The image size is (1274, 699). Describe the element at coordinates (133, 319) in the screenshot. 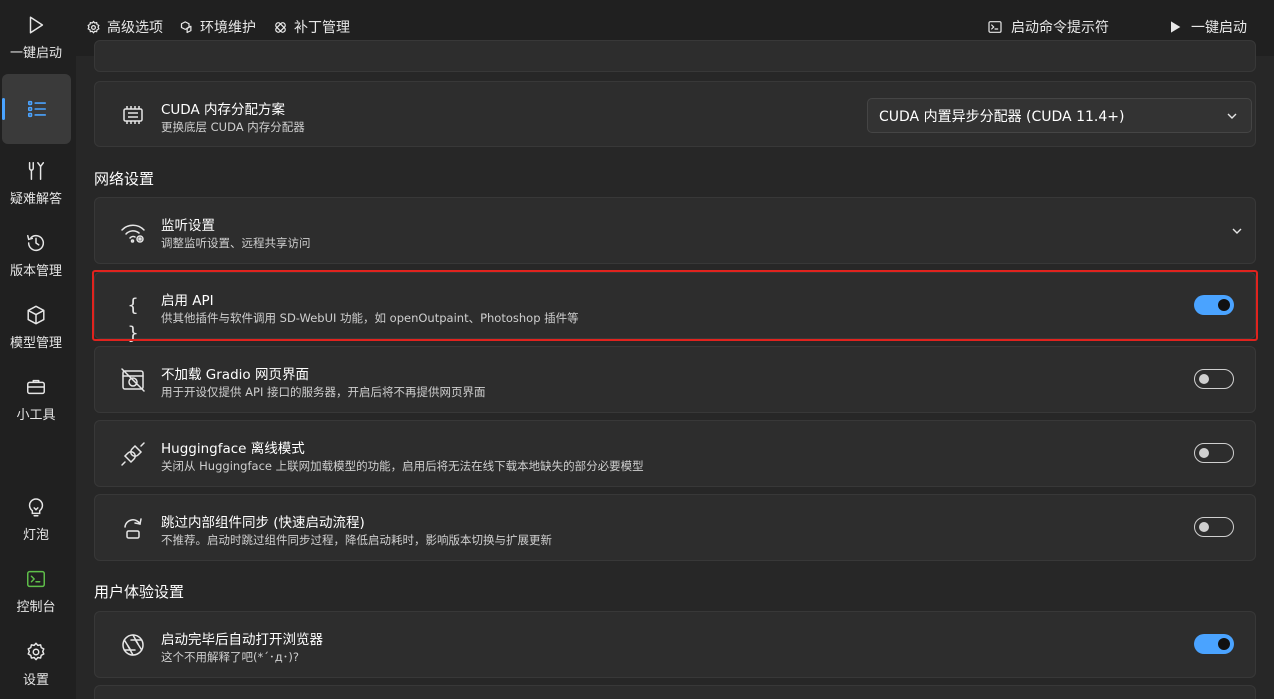

I see `braces-icon: { }` at that location.